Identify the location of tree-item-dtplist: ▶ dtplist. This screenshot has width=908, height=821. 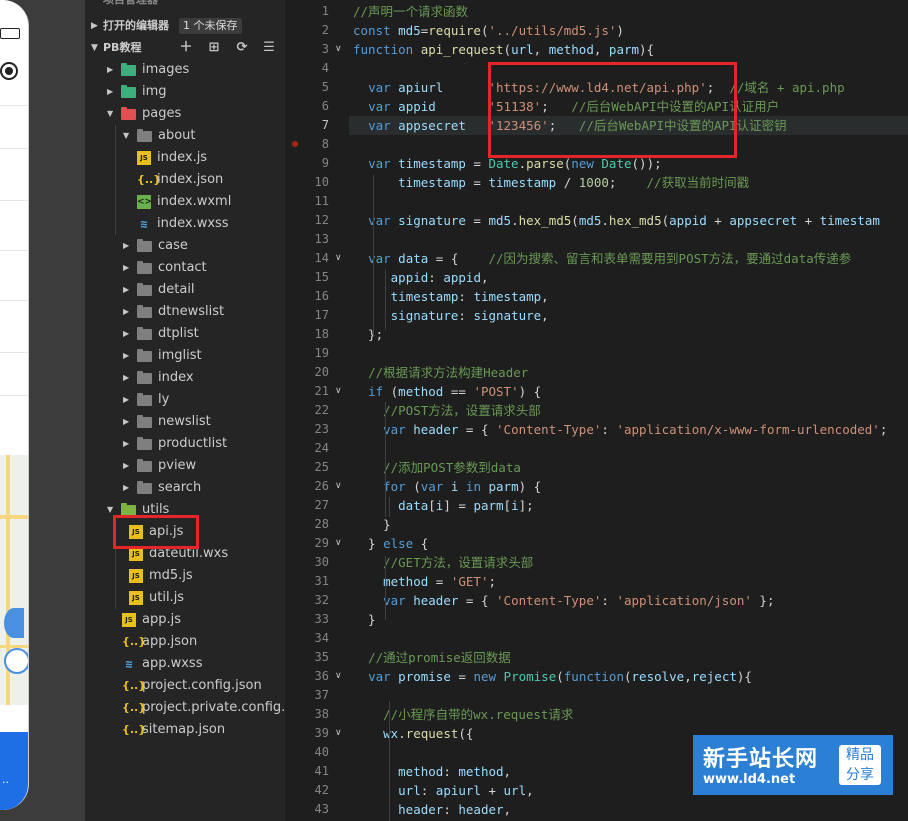
(185, 334).